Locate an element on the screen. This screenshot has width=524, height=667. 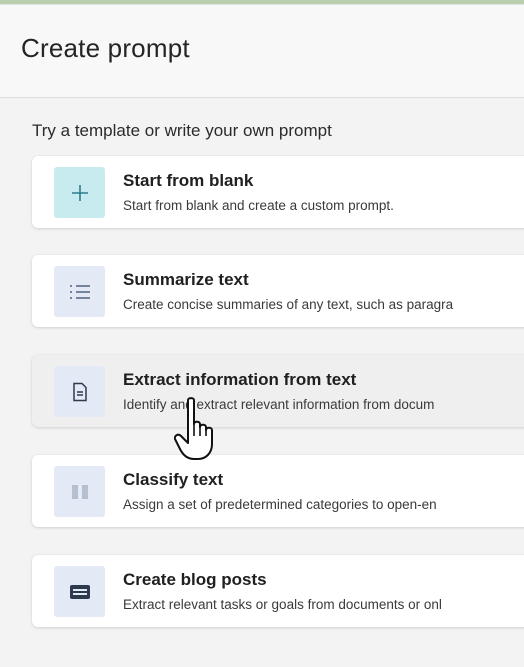
template-title: Summarize text is located at coordinates (186, 279).